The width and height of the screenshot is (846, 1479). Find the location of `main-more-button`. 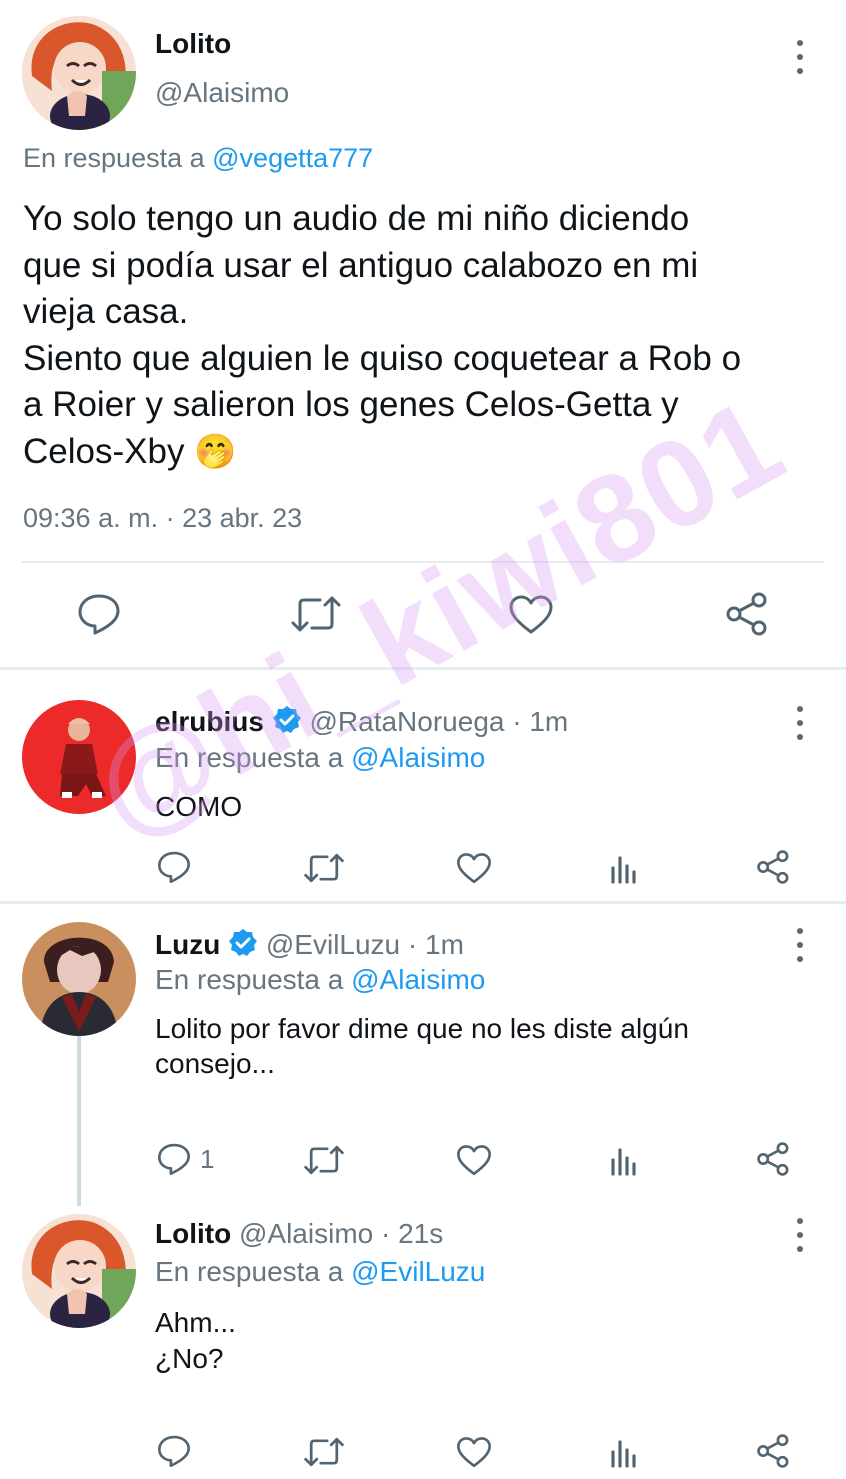

main-more-button is located at coordinates (800, 57).